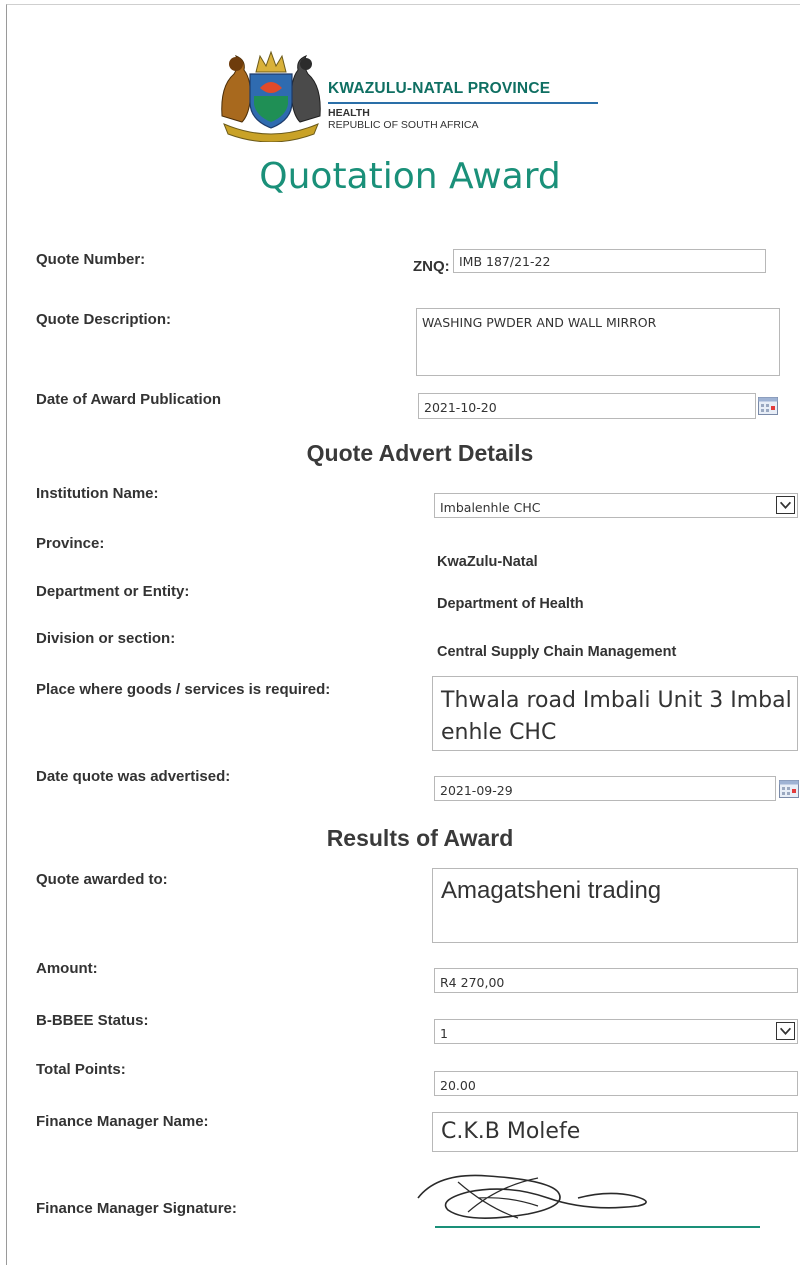 This screenshot has height=1265, width=800. I want to click on department-value: Department of Health, so click(510, 604).